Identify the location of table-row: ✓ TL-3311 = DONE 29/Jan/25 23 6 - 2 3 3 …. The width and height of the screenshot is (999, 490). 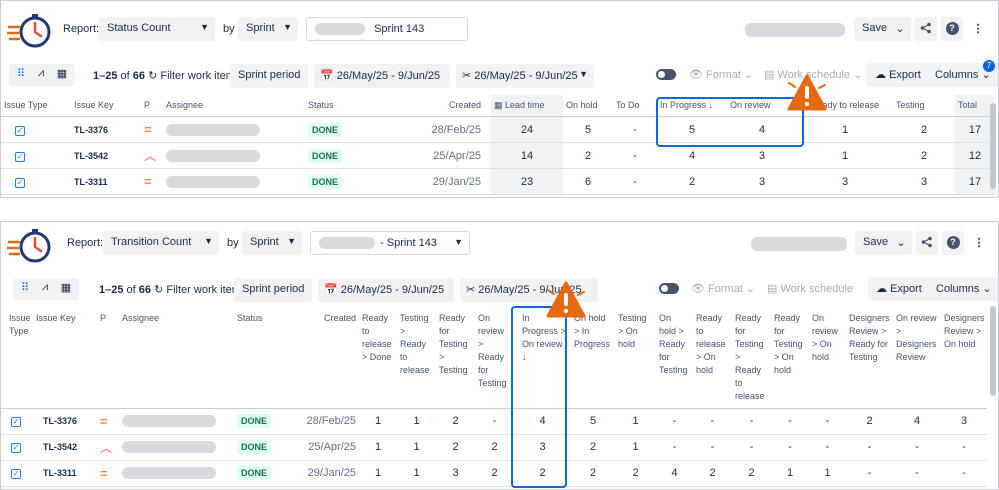
(498, 182).